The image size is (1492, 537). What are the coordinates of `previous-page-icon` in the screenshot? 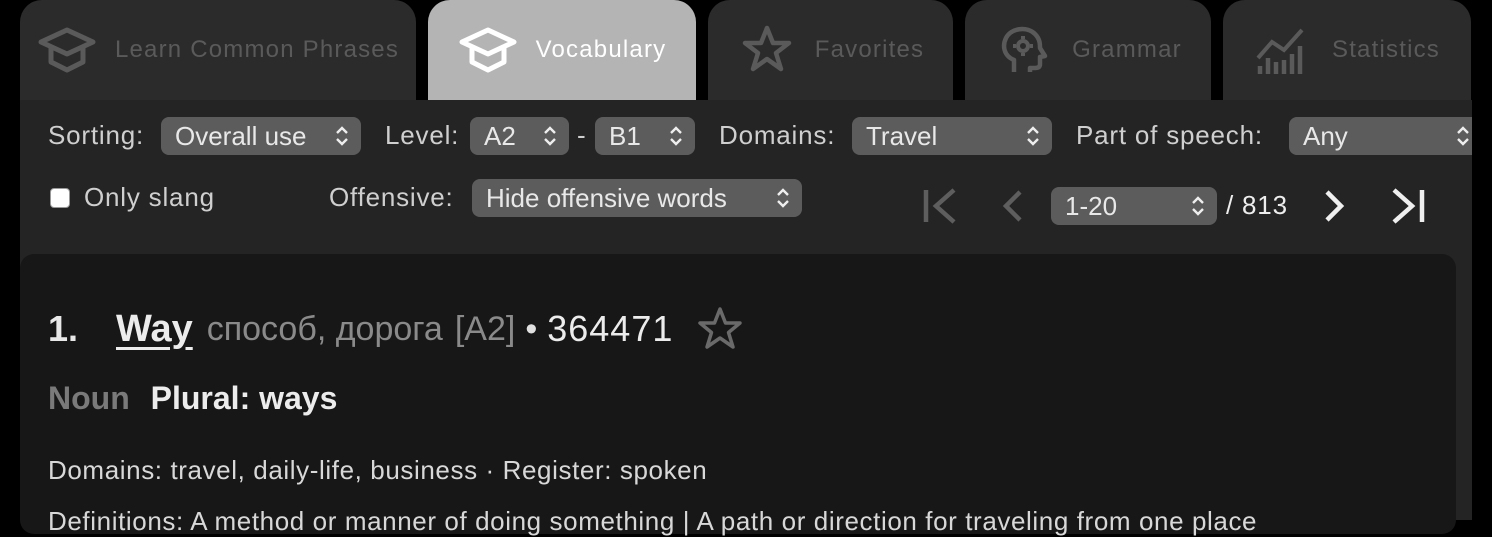 It's located at (1011, 206).